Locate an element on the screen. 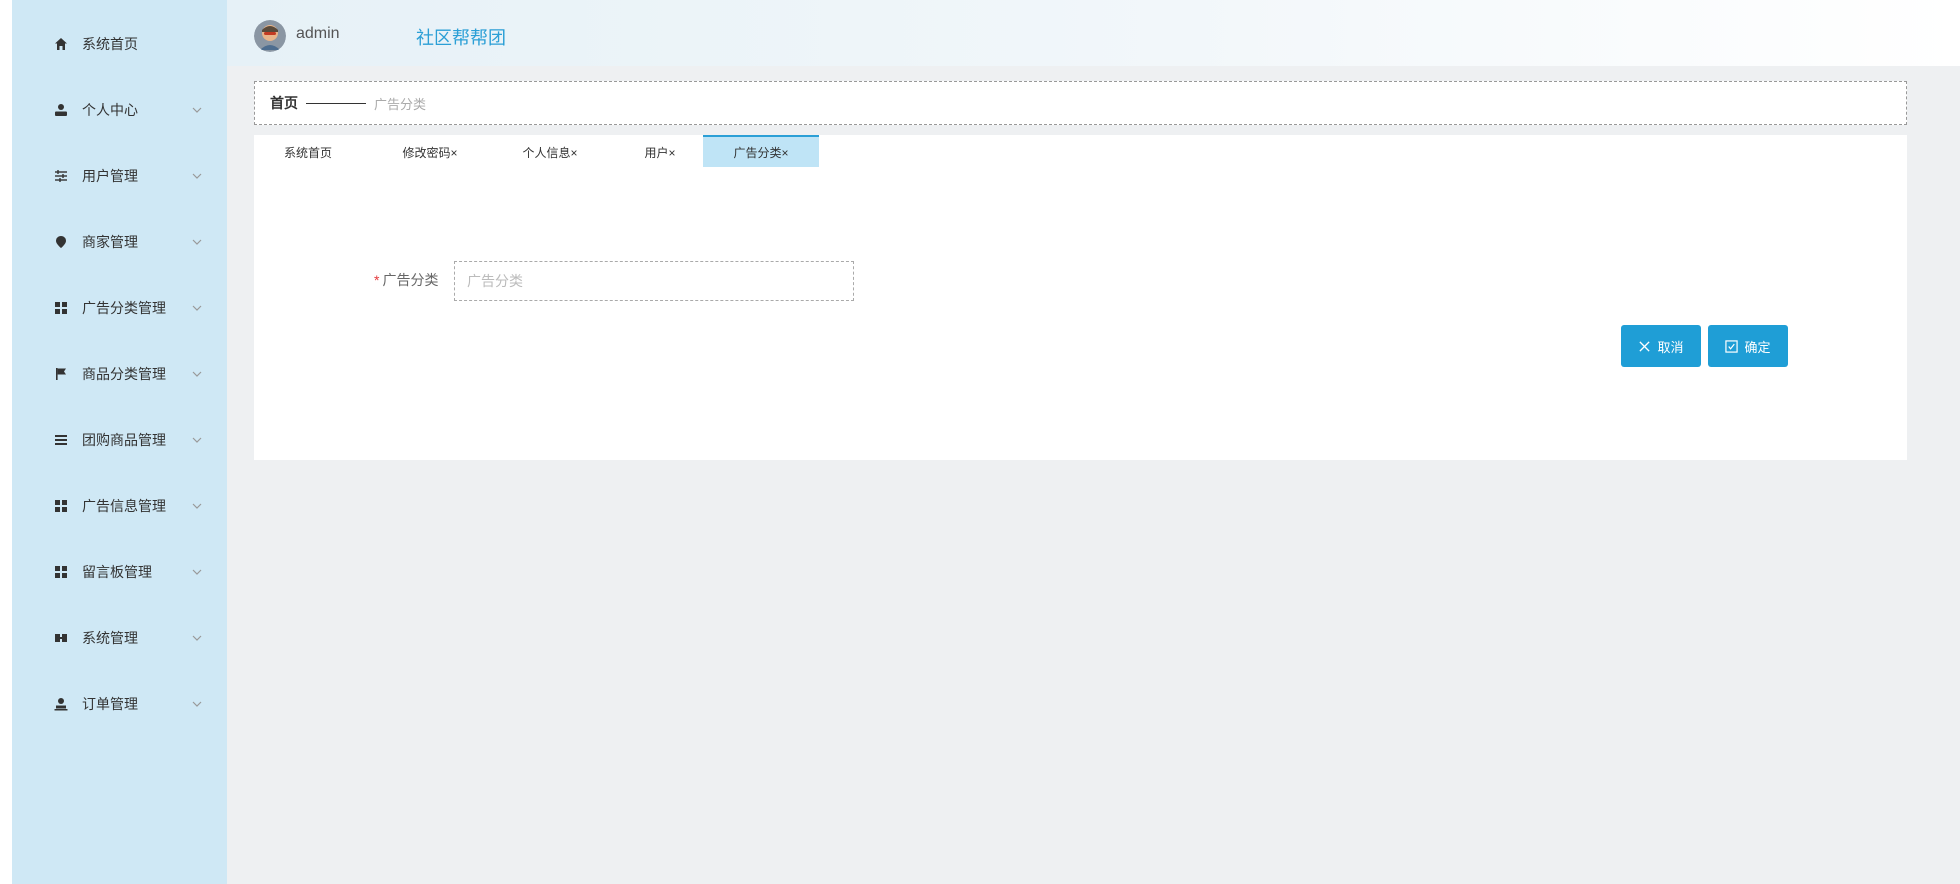 The width and height of the screenshot is (1960, 884). sidebar-item-product-category-management: 商品分类管理 is located at coordinates (119, 374).